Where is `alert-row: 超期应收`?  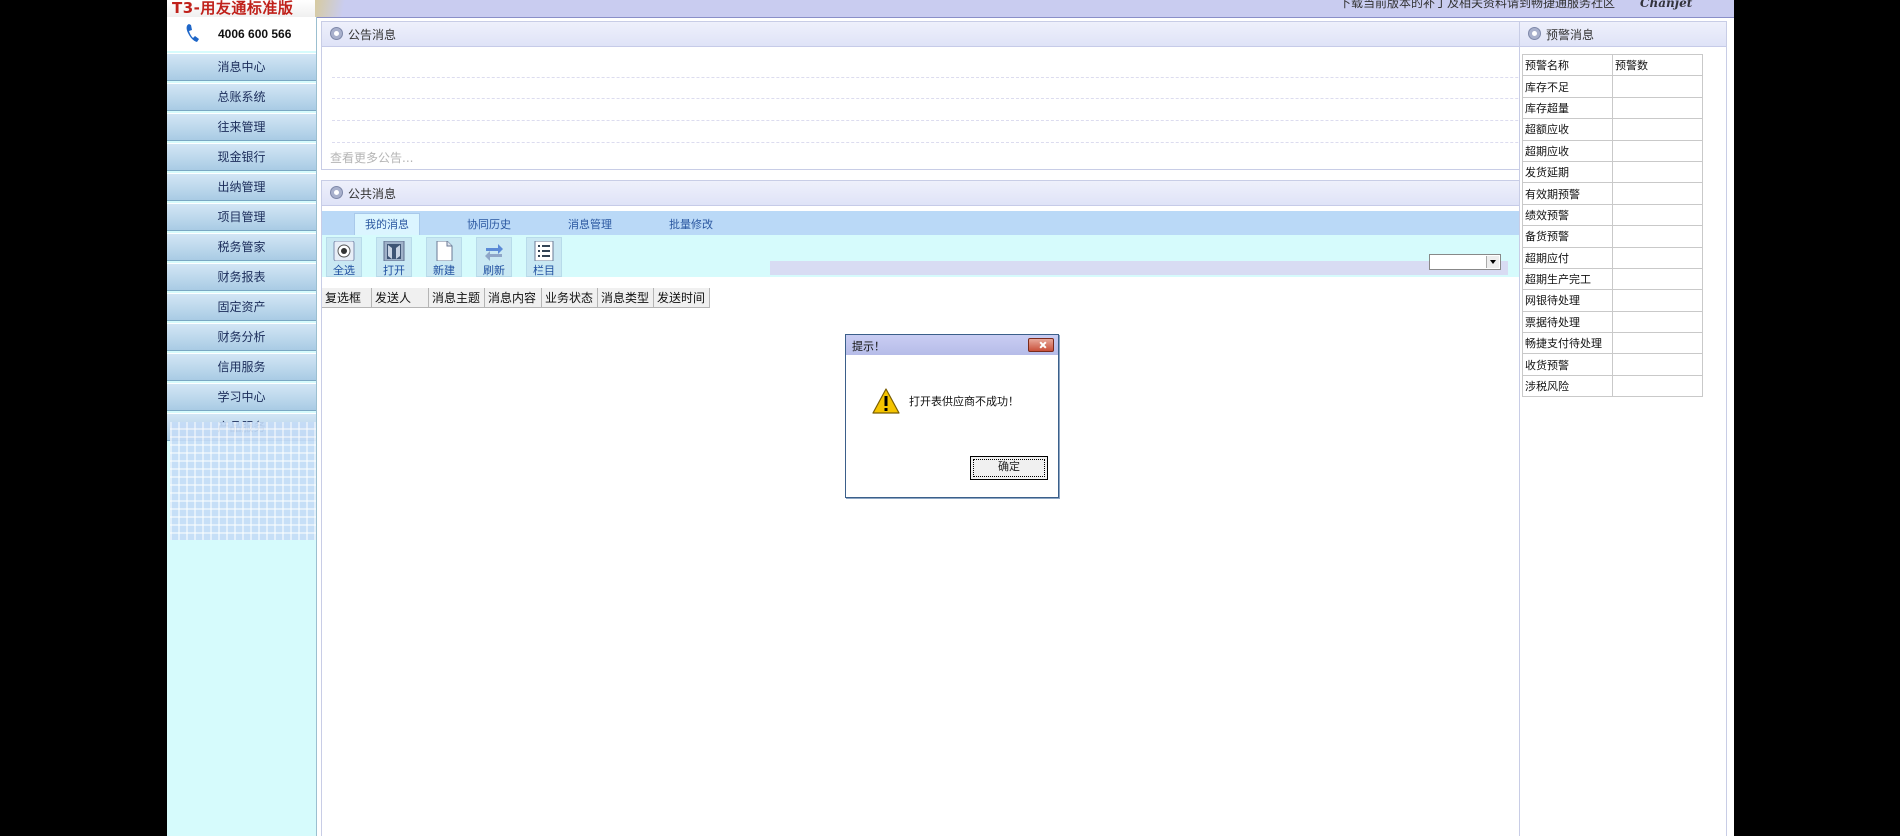
alert-row: 超期应收 is located at coordinates (1612, 150).